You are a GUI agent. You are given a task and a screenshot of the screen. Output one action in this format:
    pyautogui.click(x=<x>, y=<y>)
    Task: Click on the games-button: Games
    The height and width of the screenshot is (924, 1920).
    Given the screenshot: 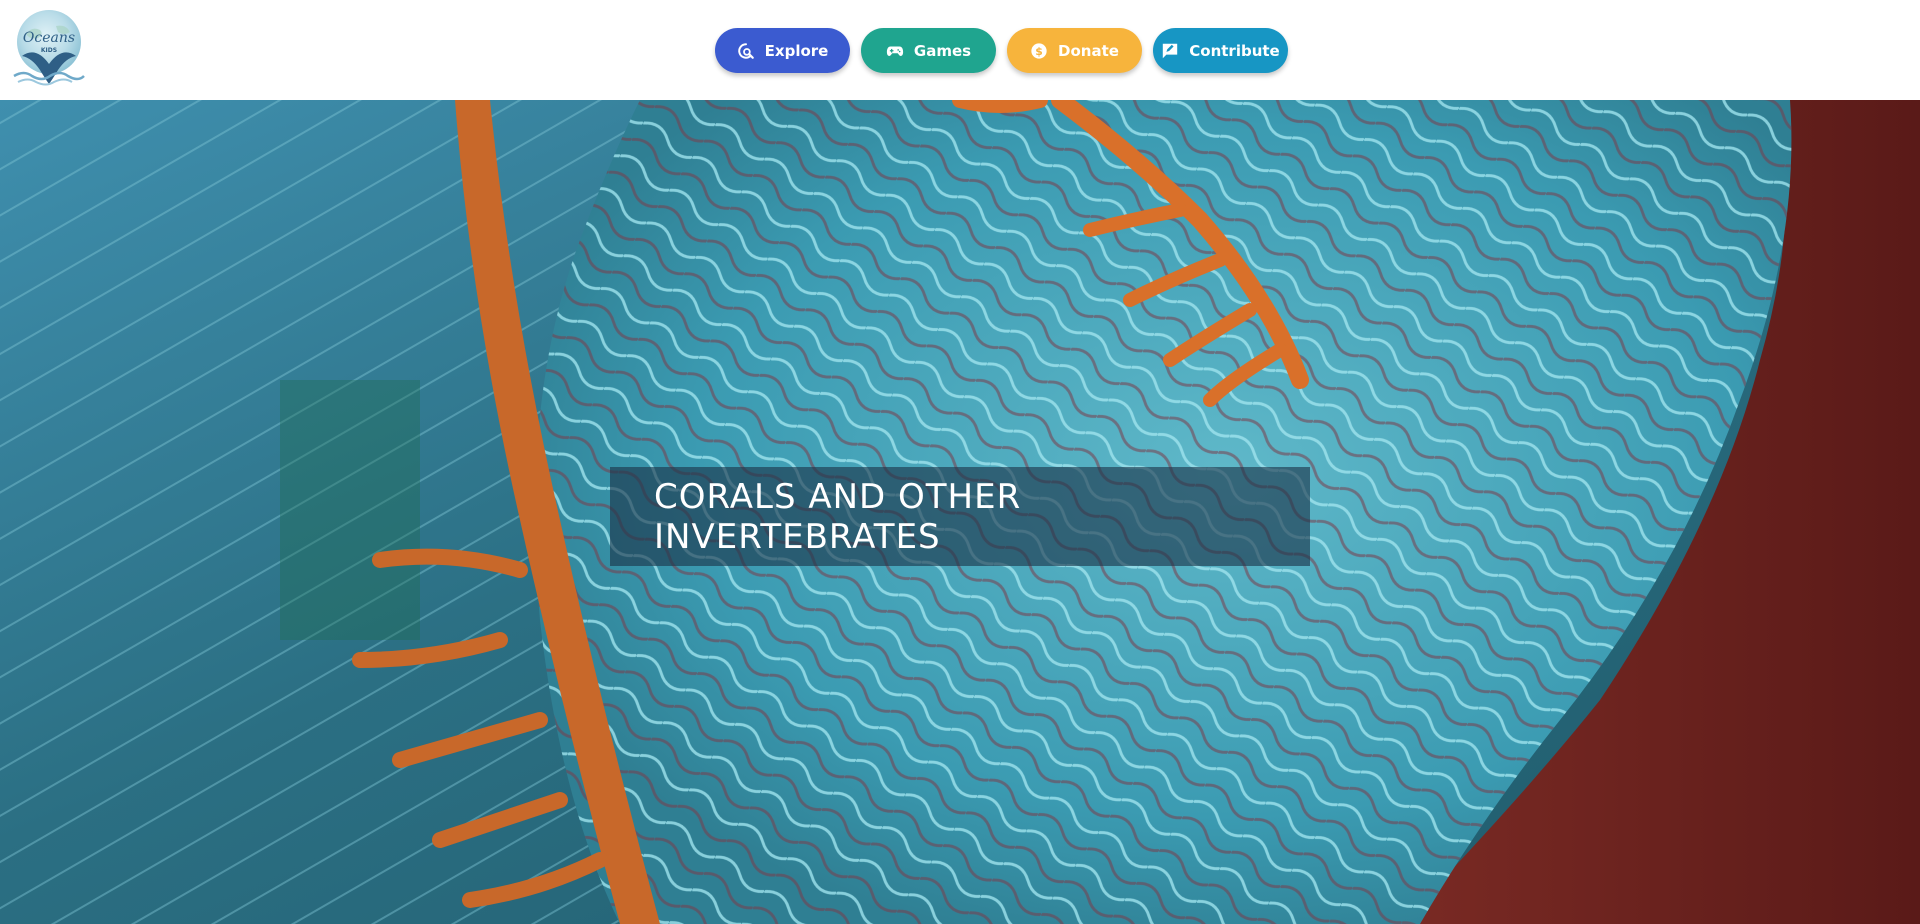 What is the action you would take?
    pyautogui.click(x=928, y=50)
    